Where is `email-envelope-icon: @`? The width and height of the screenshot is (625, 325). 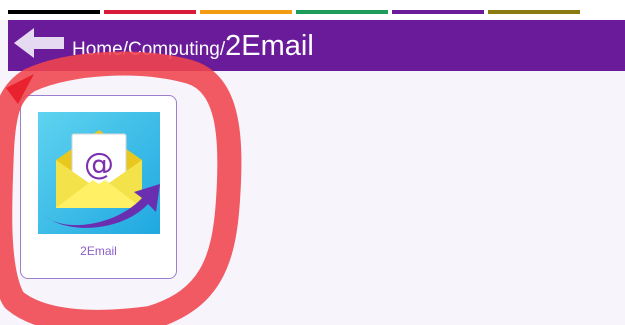
email-envelope-icon: @ is located at coordinates (99, 173).